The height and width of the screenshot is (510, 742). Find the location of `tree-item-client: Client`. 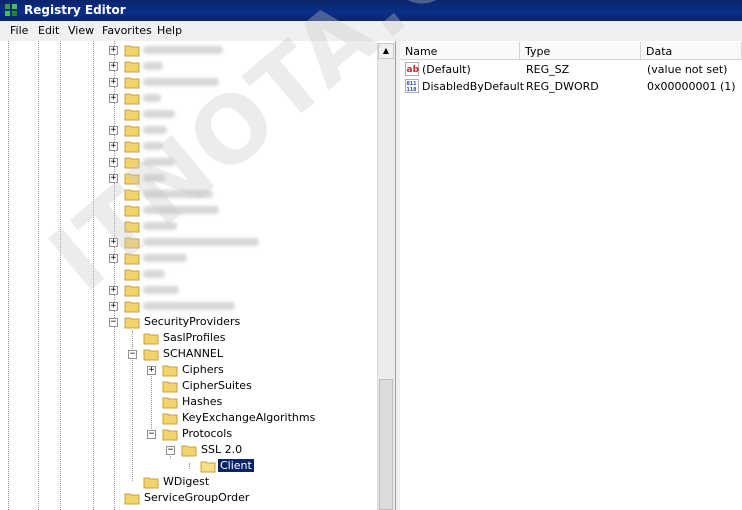

tree-item-client: Client is located at coordinates (180, 466).